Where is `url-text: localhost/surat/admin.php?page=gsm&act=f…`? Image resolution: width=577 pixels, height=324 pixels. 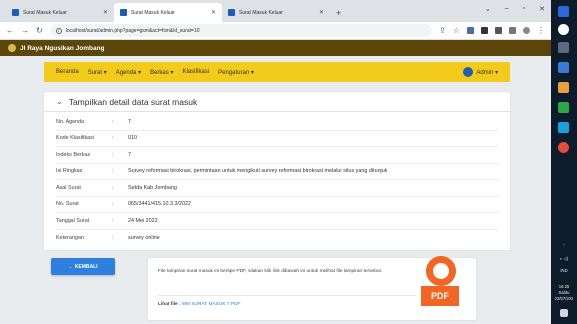
url-text: localhost/surat/admin.php?page=gsm&act=f… is located at coordinates (132, 30).